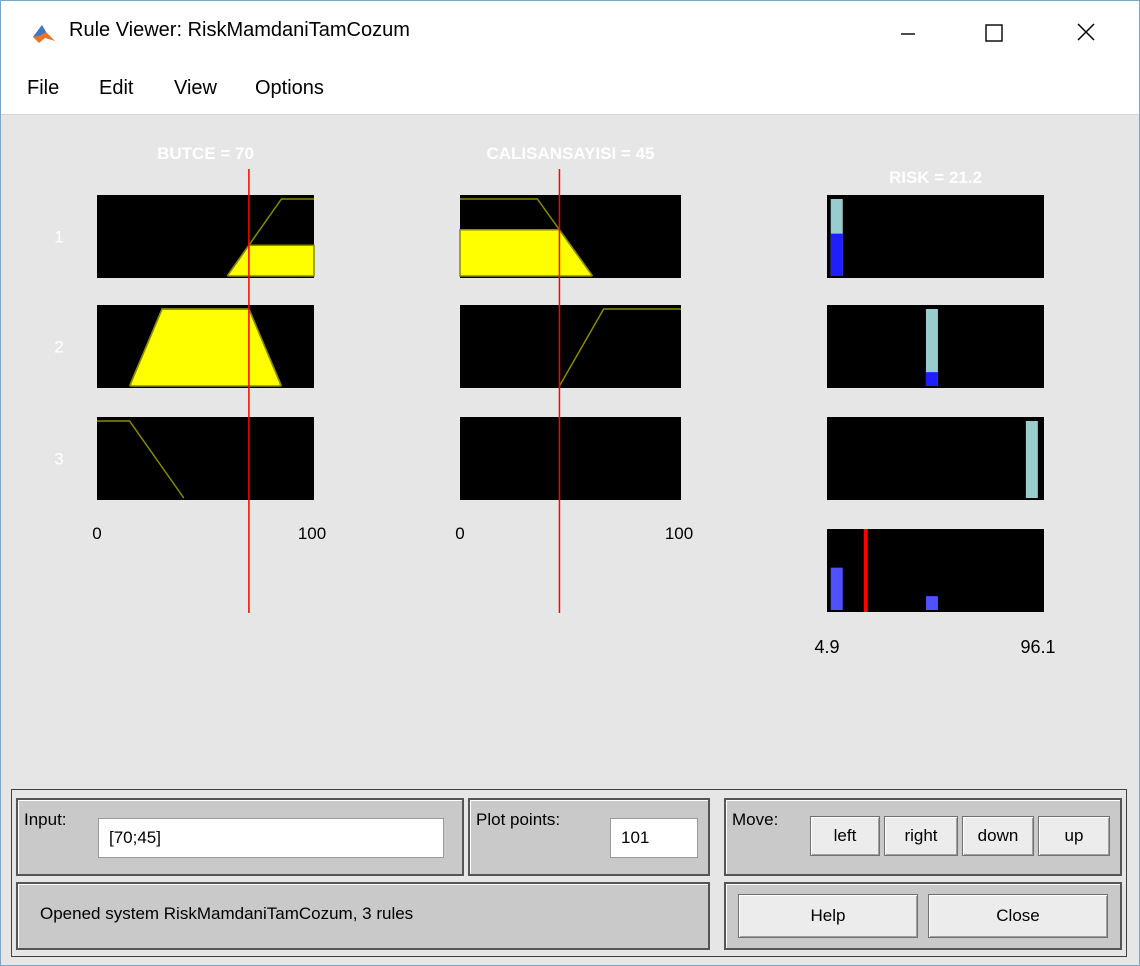  I want to click on rule-number-1: 1, so click(58, 237).